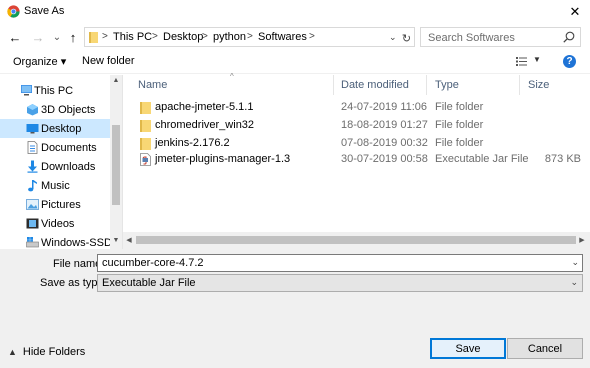 Image resolution: width=590 pixels, height=368 pixels. What do you see at coordinates (386, 85) in the screenshot?
I see `column-header-date: Date modified` at bounding box center [386, 85].